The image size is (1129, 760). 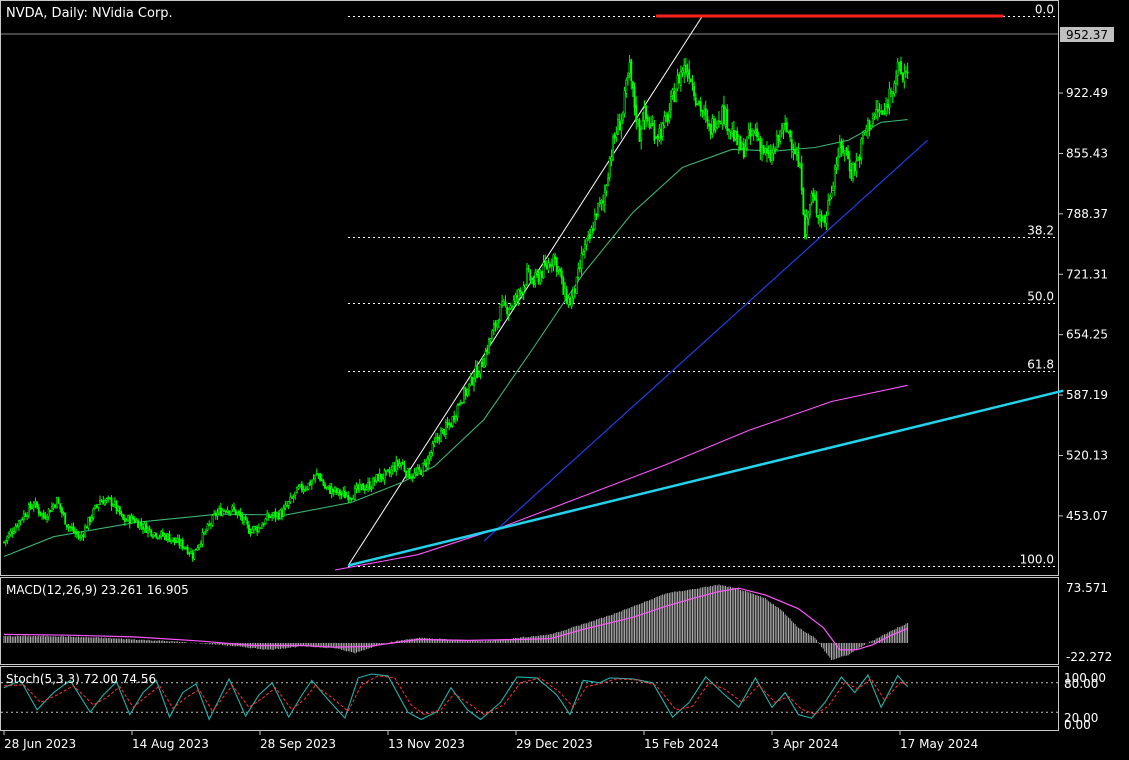 I want to click on stoch-ytick-80: 80.00, so click(x=1081, y=684).